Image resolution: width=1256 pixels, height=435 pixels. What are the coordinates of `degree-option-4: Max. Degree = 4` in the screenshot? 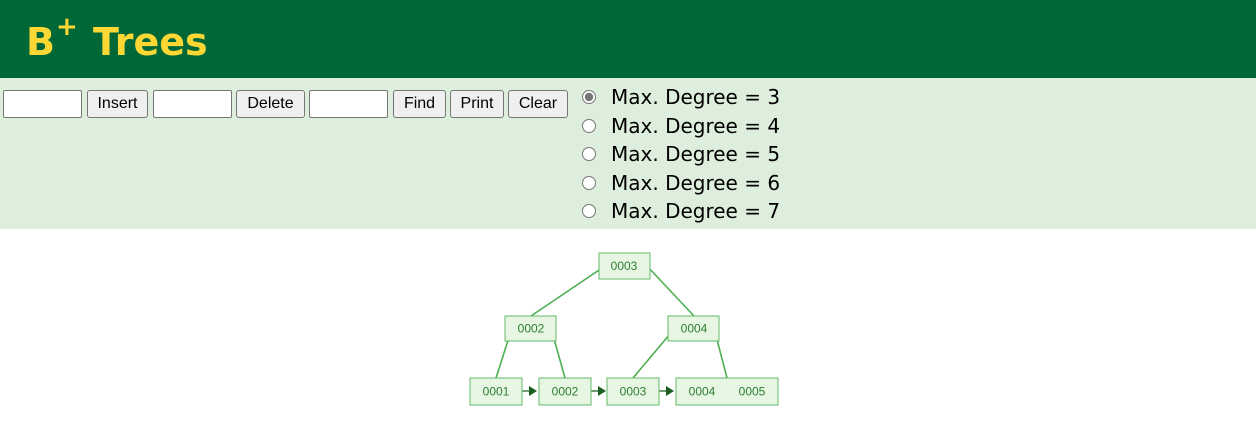 It's located at (680, 126).